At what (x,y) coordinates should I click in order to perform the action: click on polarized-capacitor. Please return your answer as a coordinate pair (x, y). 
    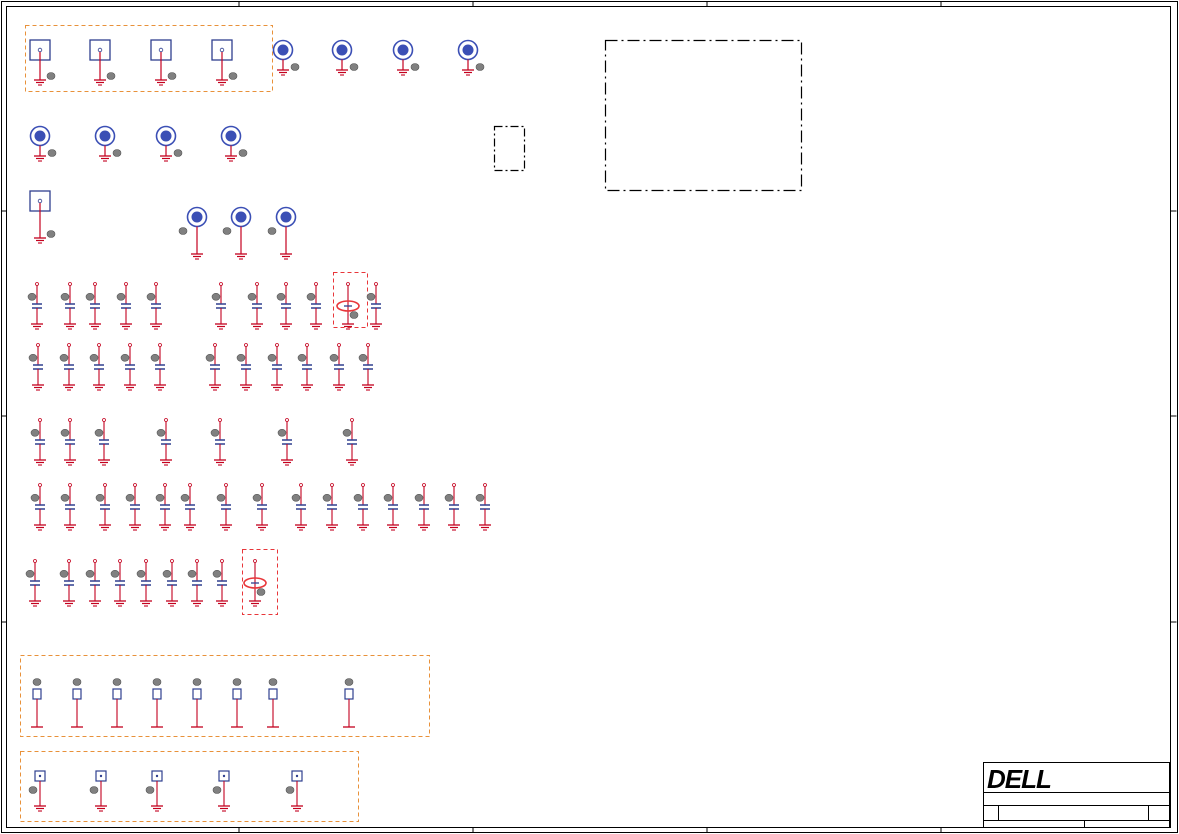
    Looking at the image, I should click on (348, 306).